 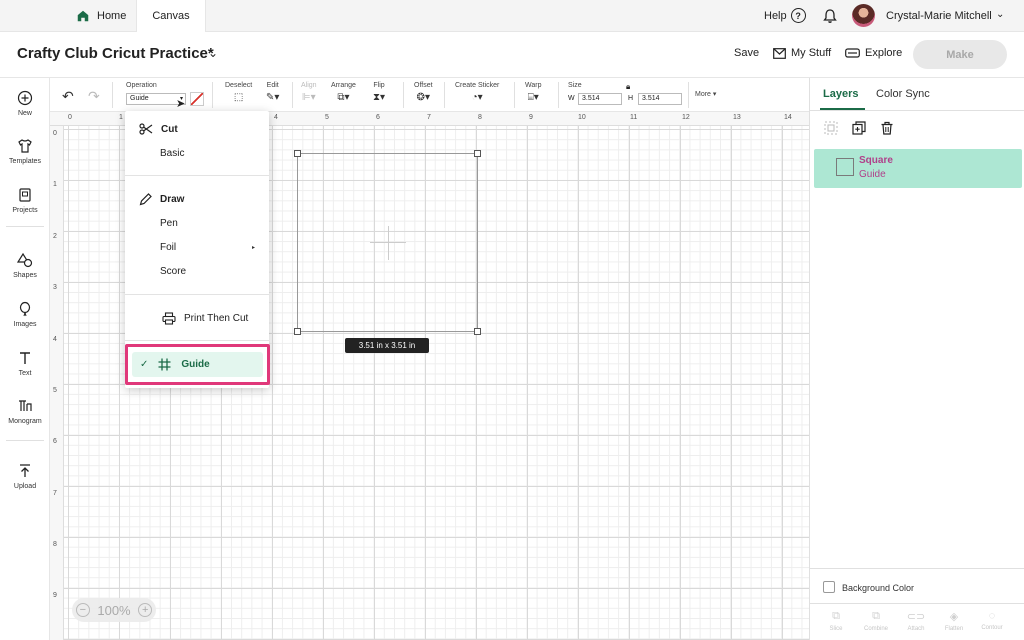 I want to click on cursor-icon: ➤, so click(x=181, y=104).